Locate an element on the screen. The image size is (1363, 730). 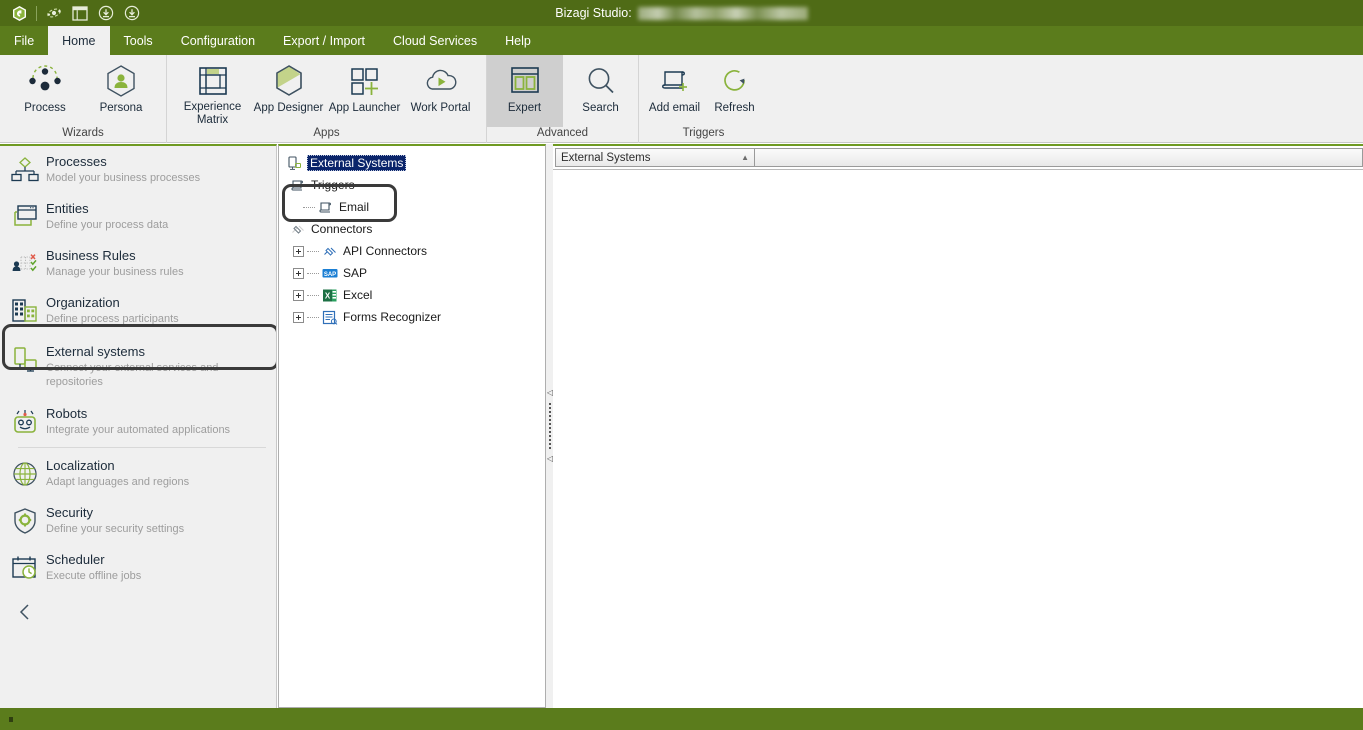
sidebar-title-security: Security is located at coordinates (69, 512).